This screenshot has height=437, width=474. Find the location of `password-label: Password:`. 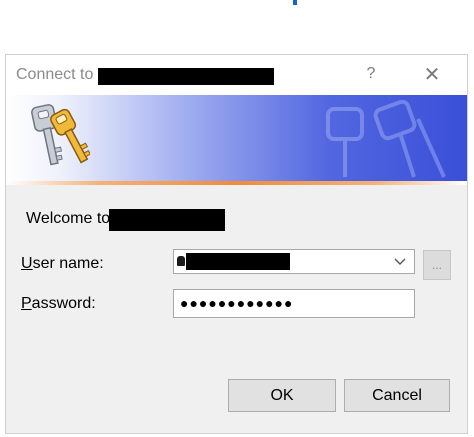

password-label: Password: is located at coordinates (58, 304).